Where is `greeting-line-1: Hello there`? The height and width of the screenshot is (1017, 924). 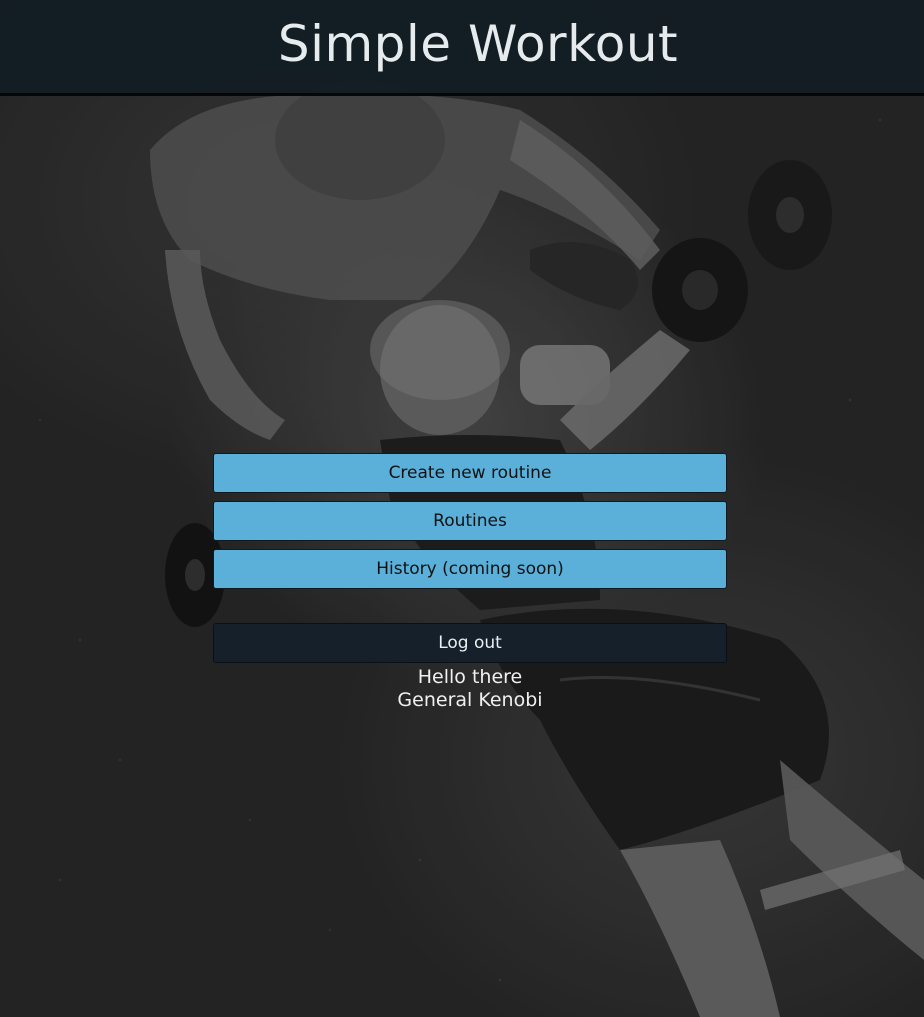
greeting-line-1: Hello there is located at coordinates (470, 677).